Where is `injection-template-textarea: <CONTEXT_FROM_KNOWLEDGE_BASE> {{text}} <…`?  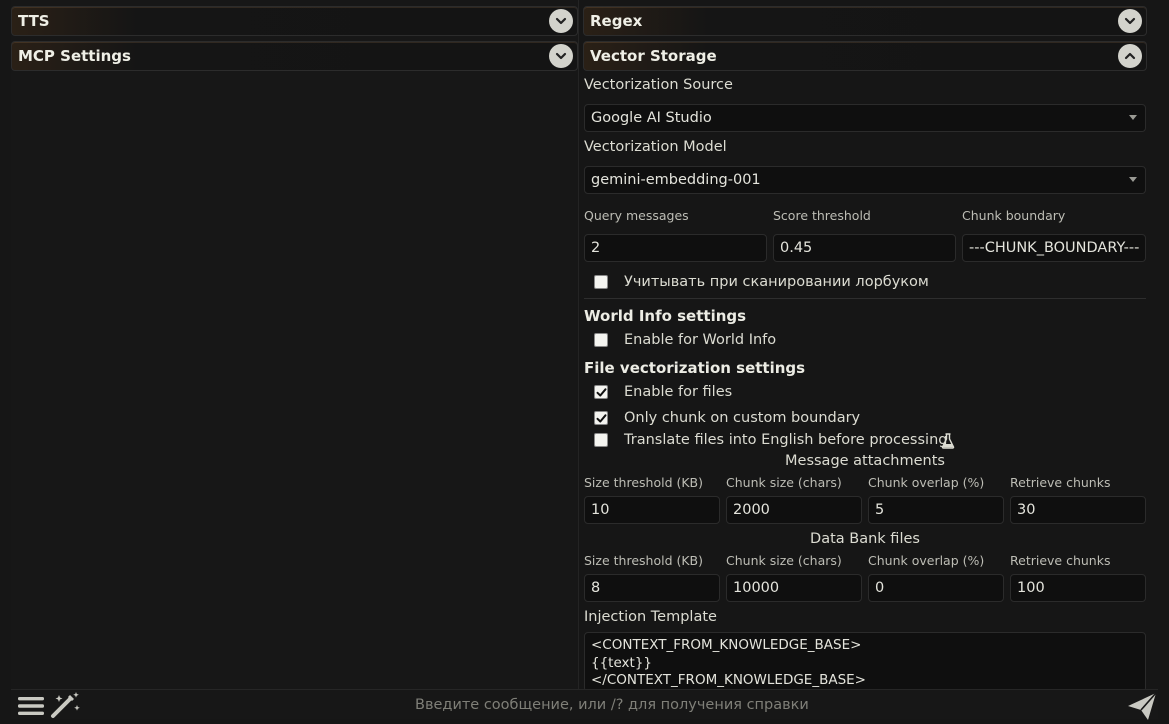 injection-template-textarea: <CONTEXT_FROM_KNOWLEDGE_BASE> {{text}} <… is located at coordinates (865, 662).